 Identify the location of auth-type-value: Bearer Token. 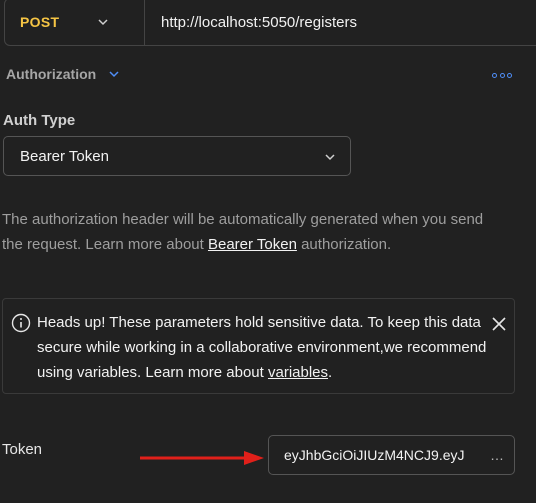
(64, 156).